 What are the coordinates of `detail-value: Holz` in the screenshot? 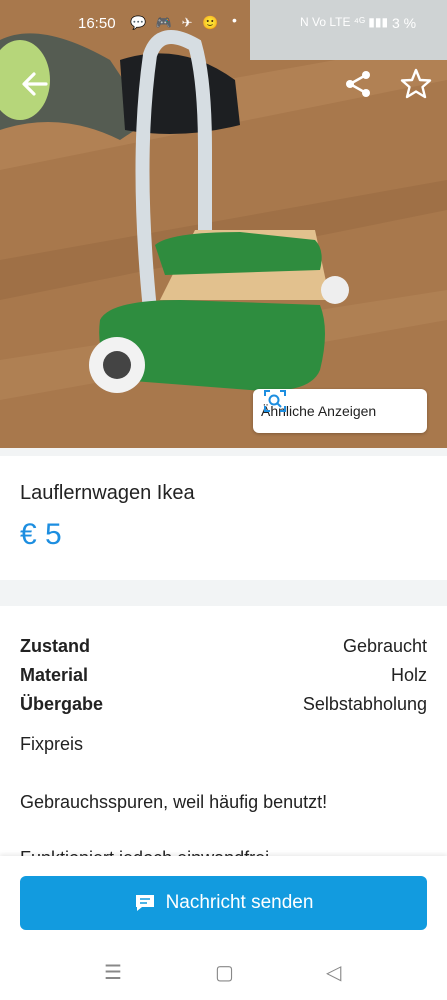 It's located at (408, 675).